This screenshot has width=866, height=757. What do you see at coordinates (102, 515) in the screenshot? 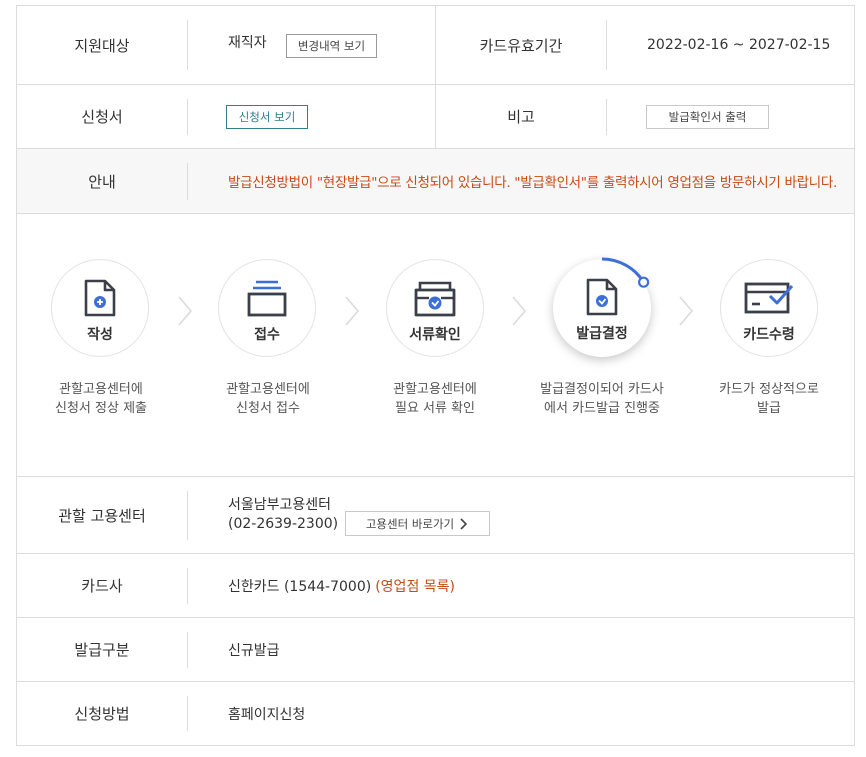
I see `center-label: 관할 고용센터` at bounding box center [102, 515].